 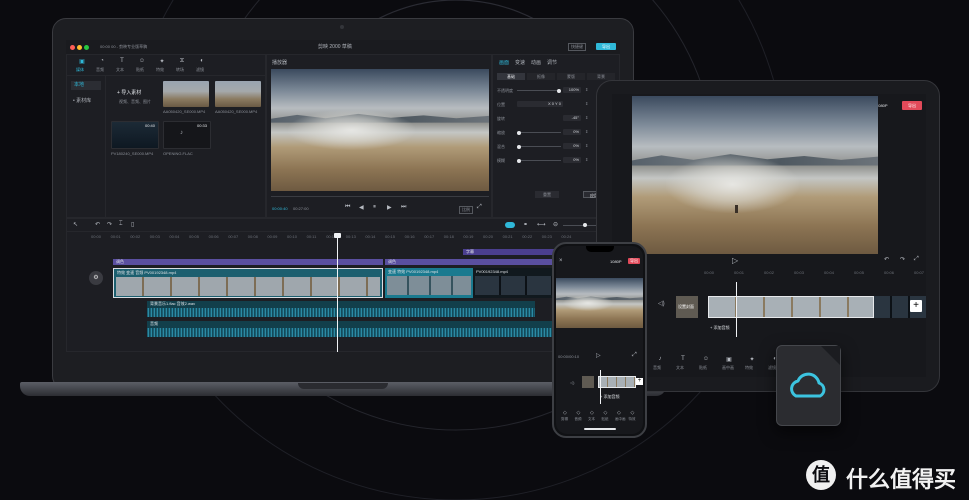 I want to click on tool-sticker: ☺ 贴纸, so click(x=706, y=365).